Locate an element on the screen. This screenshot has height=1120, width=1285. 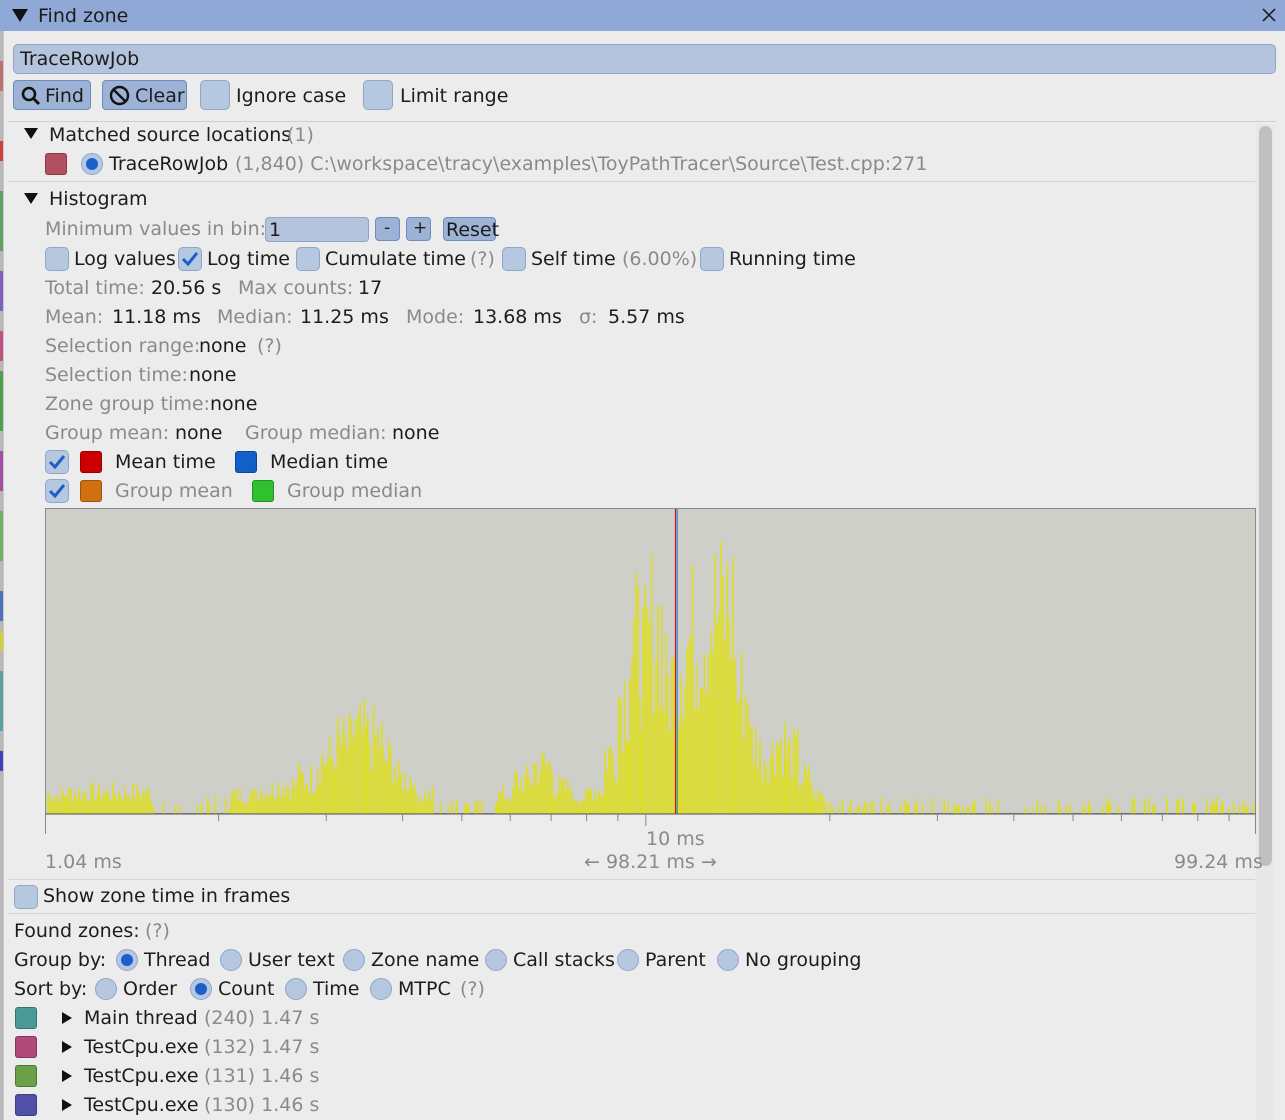
matched-count: (1) is located at coordinates (300, 135).